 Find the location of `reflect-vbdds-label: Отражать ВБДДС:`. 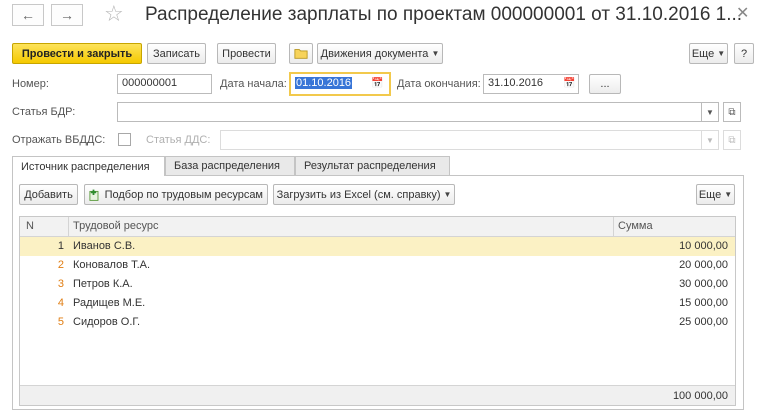

reflect-vbdds-label: Отражать ВБДДС: is located at coordinates (59, 140).